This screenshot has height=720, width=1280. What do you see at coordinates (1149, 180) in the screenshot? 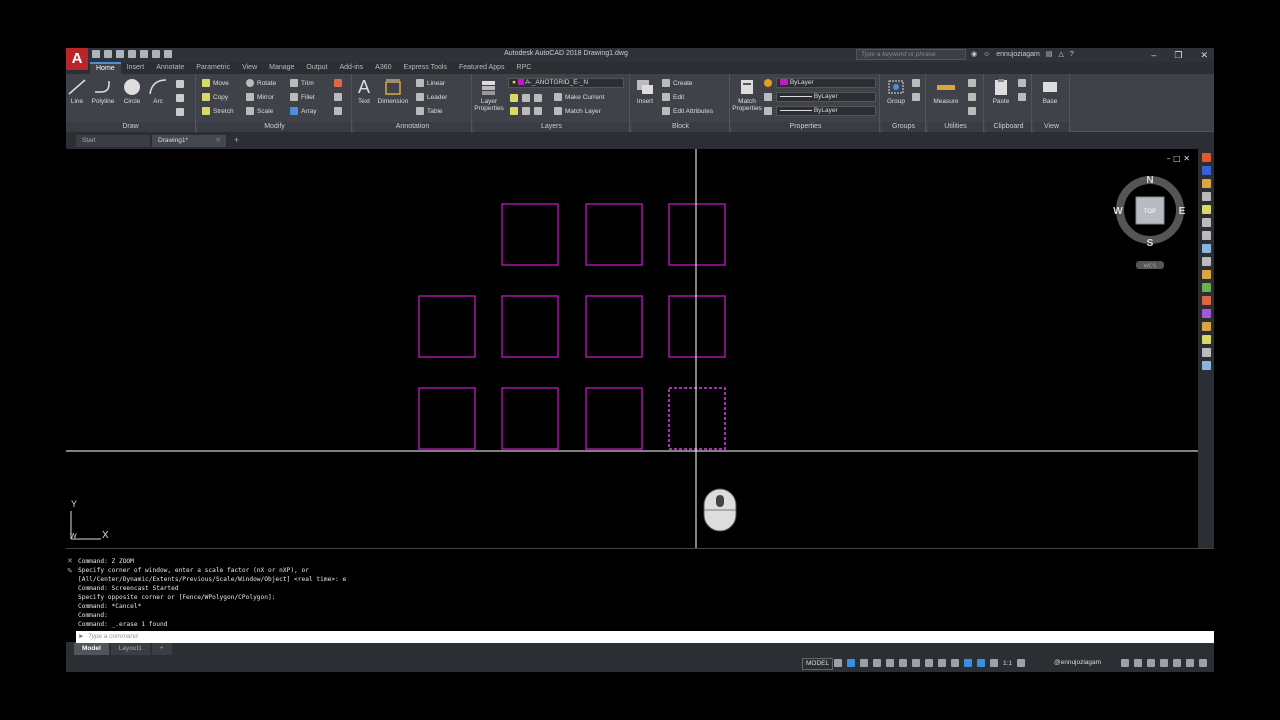
I see `compass-north: N` at bounding box center [1149, 180].